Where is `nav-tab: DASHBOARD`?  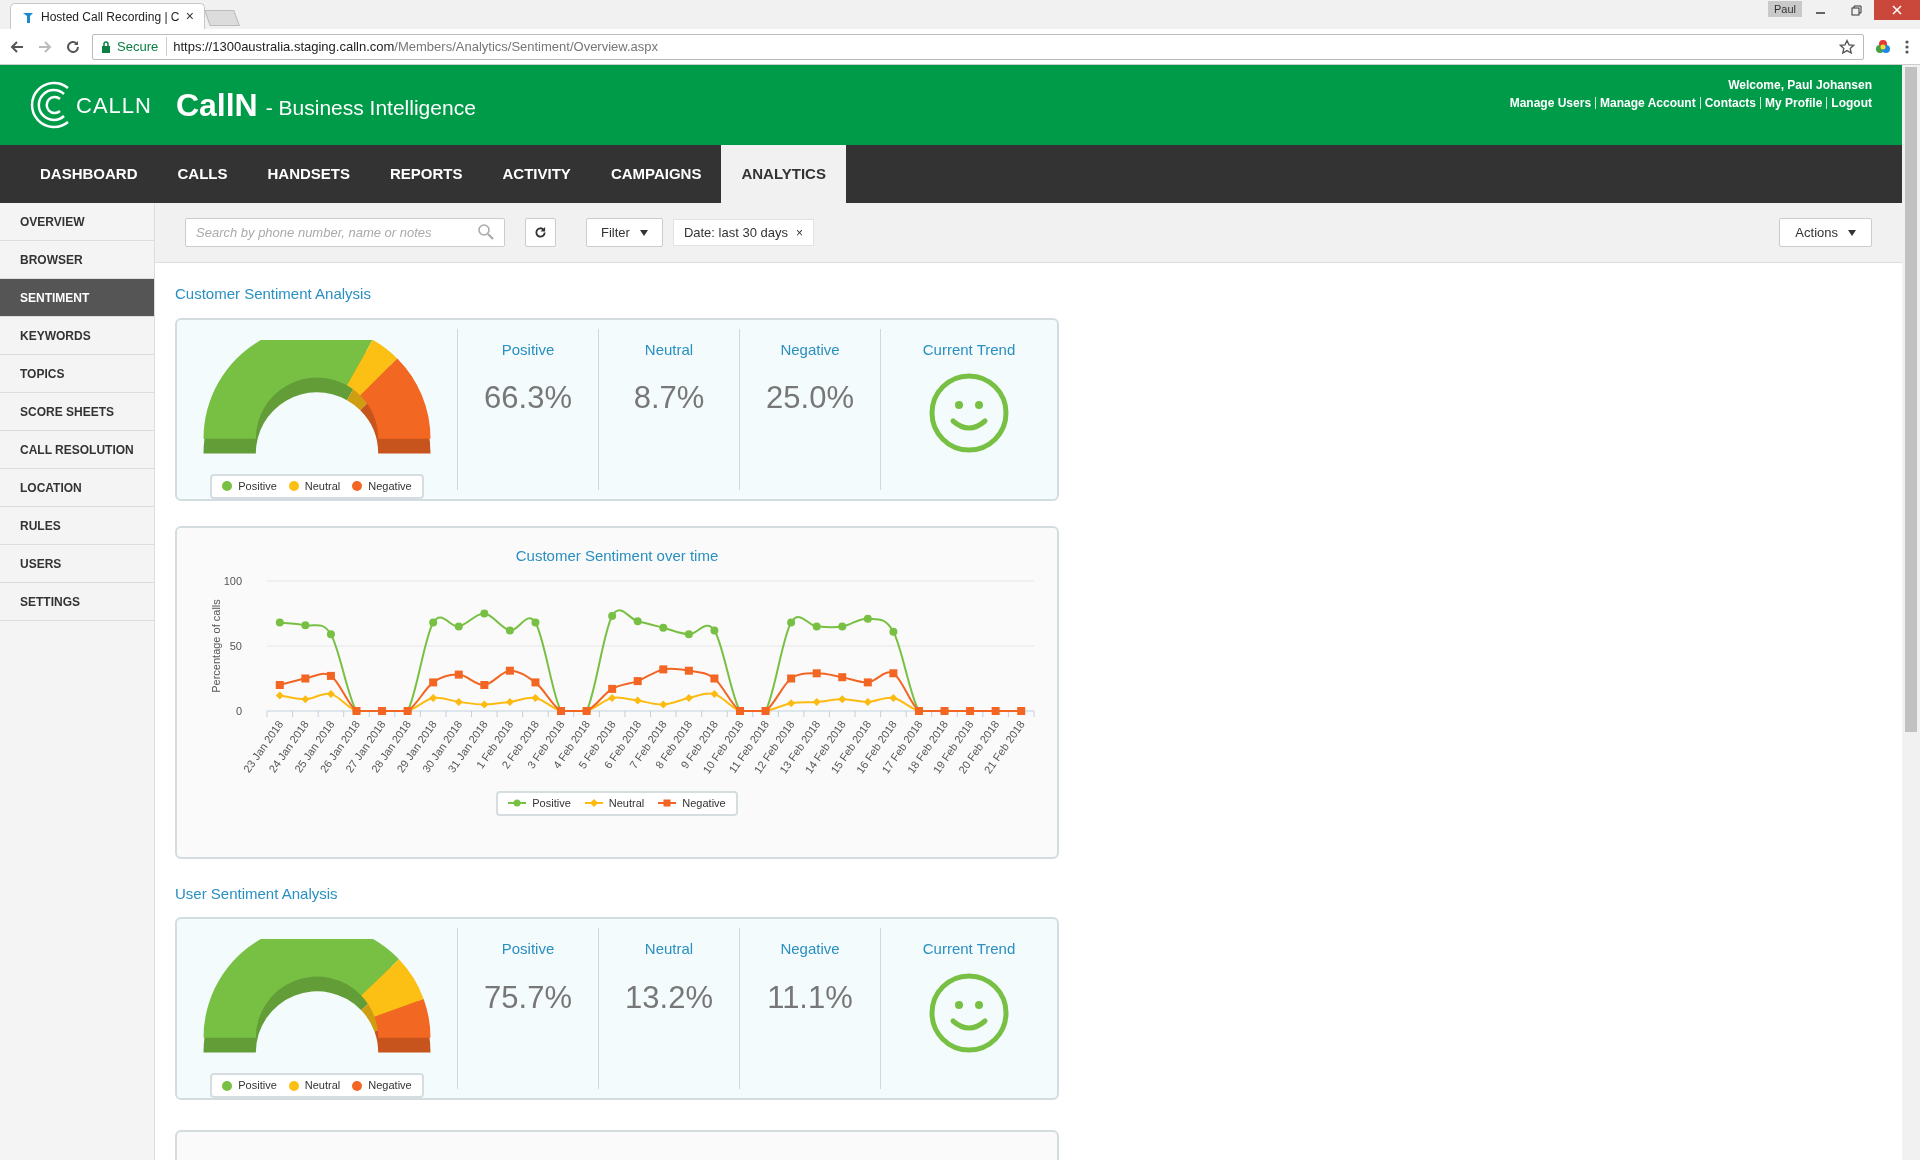 nav-tab: DASHBOARD is located at coordinates (89, 174).